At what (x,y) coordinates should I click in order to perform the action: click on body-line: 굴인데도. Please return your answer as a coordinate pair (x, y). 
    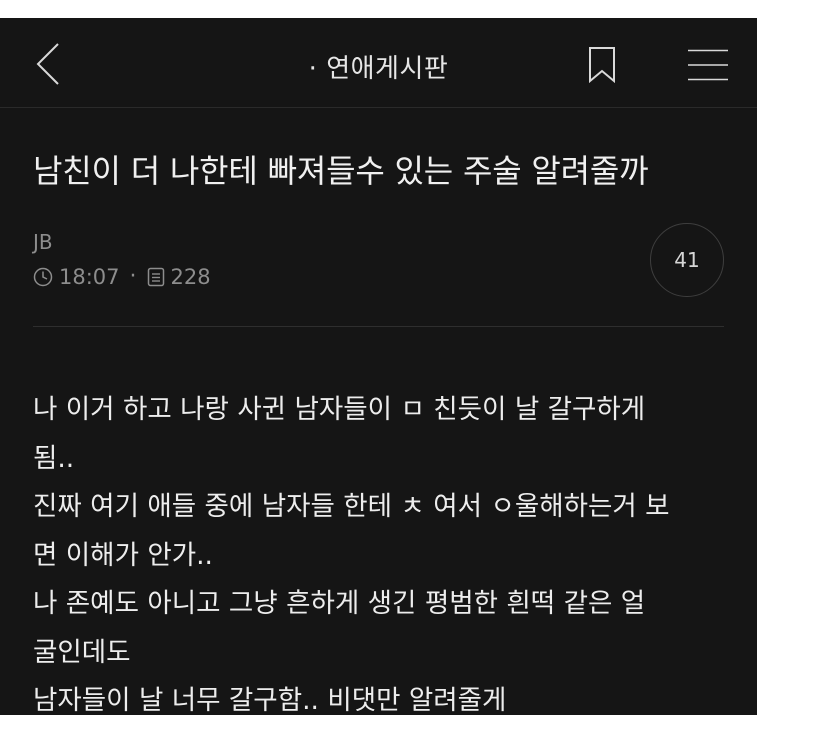
    Looking at the image, I should click on (82, 652).